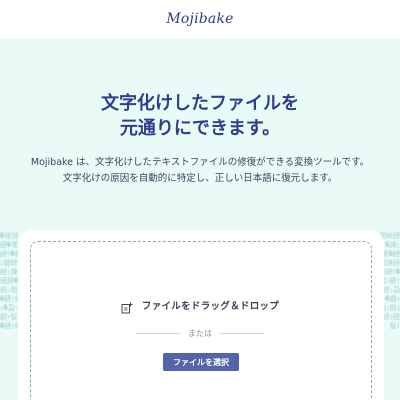 This screenshot has height=400, width=400. I want to click on or-divider: または, so click(200, 333).